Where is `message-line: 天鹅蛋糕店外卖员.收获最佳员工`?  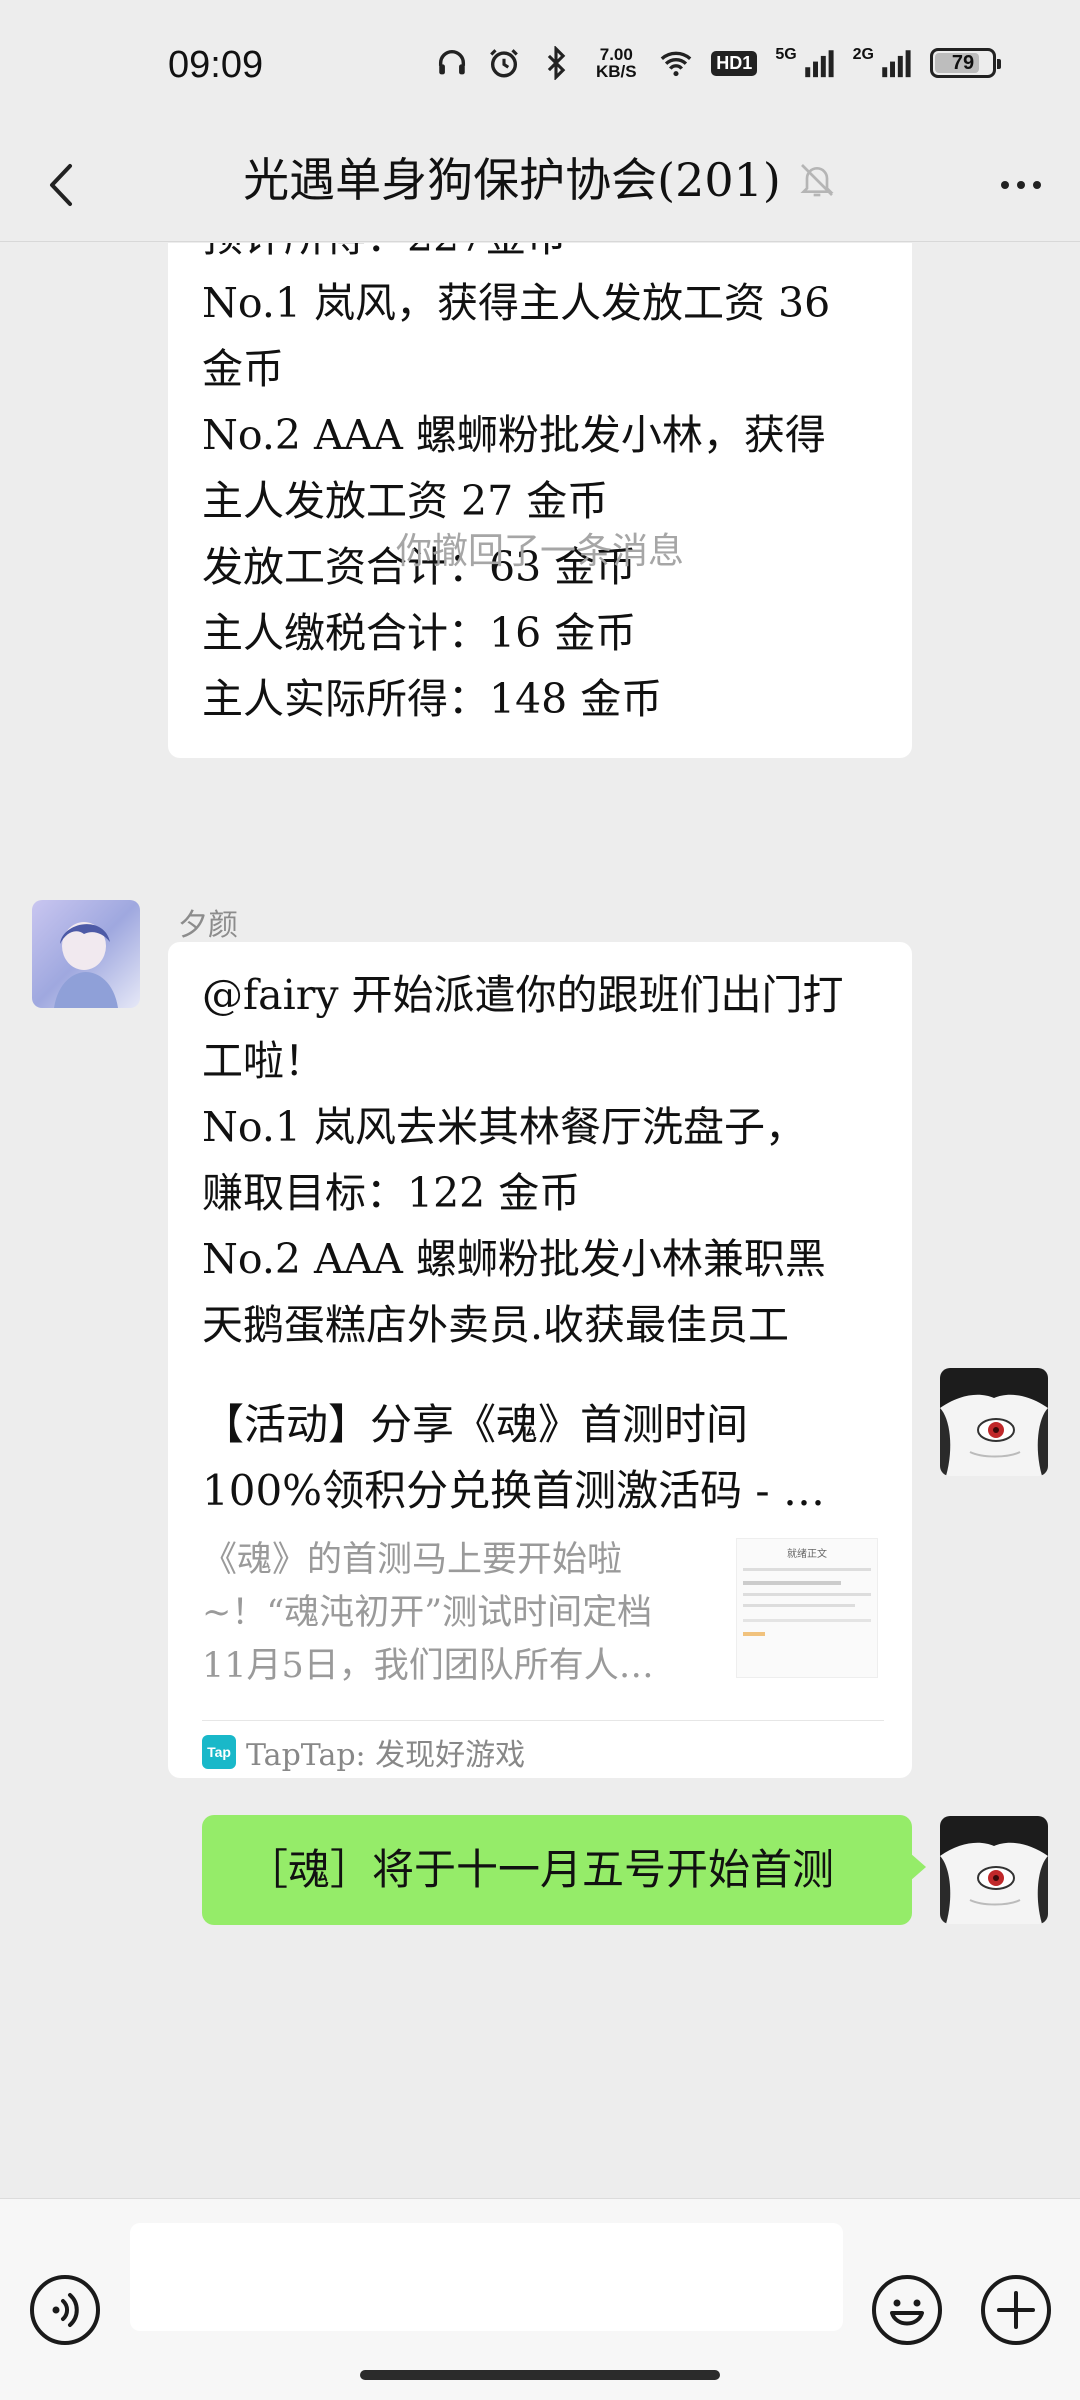
message-line: 天鹅蛋糕店外卖员.收获最佳员工 is located at coordinates (496, 1325).